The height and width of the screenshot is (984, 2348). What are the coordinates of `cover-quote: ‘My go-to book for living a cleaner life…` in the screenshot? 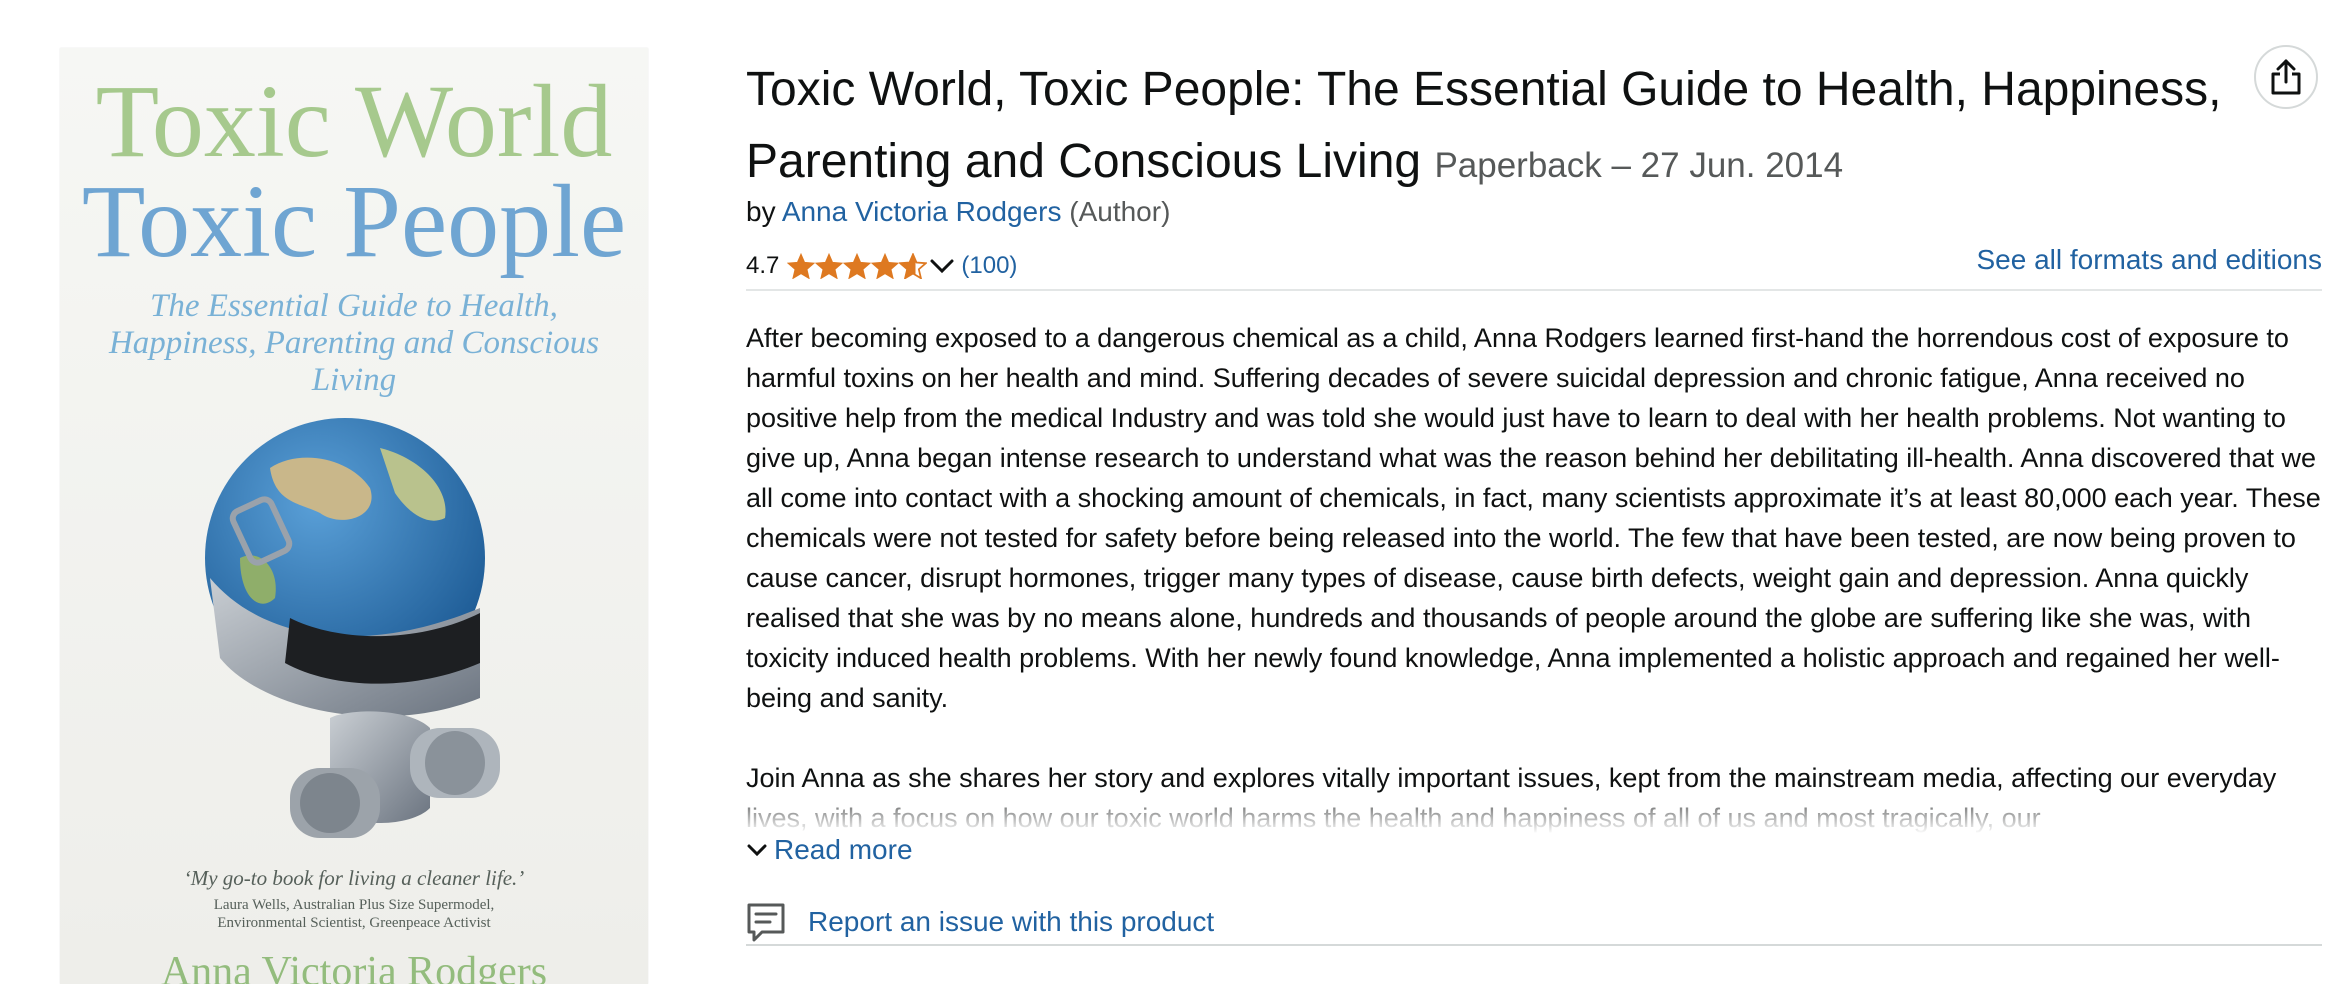 It's located at (354, 878).